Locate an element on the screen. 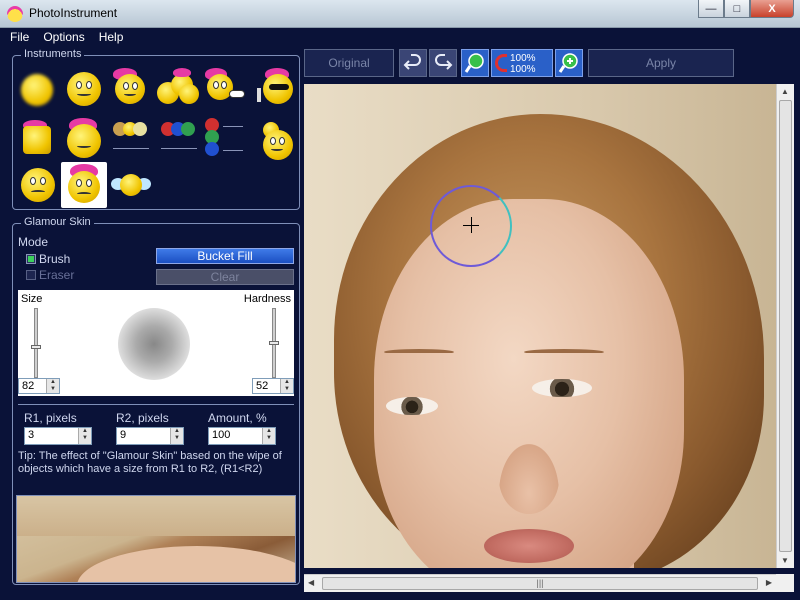 This screenshot has width=800, height=600. original-button: Original is located at coordinates (349, 63).